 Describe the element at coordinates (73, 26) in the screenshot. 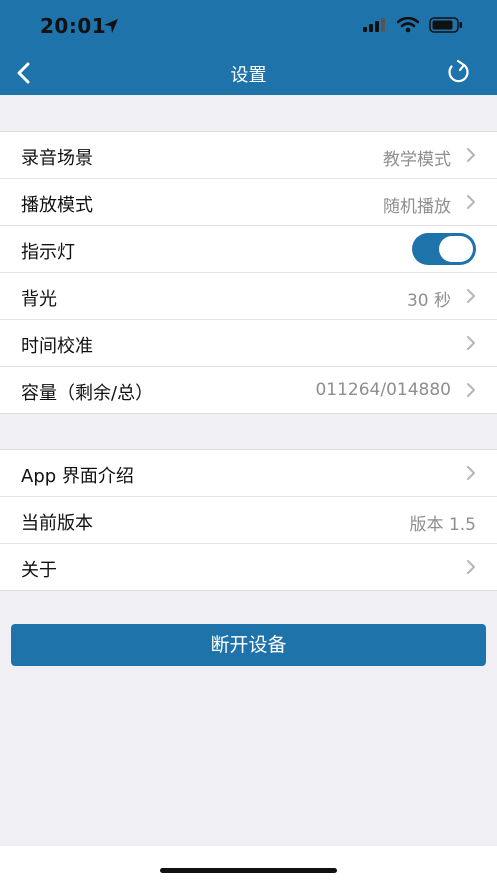

I see `status-time: 20:01` at that location.